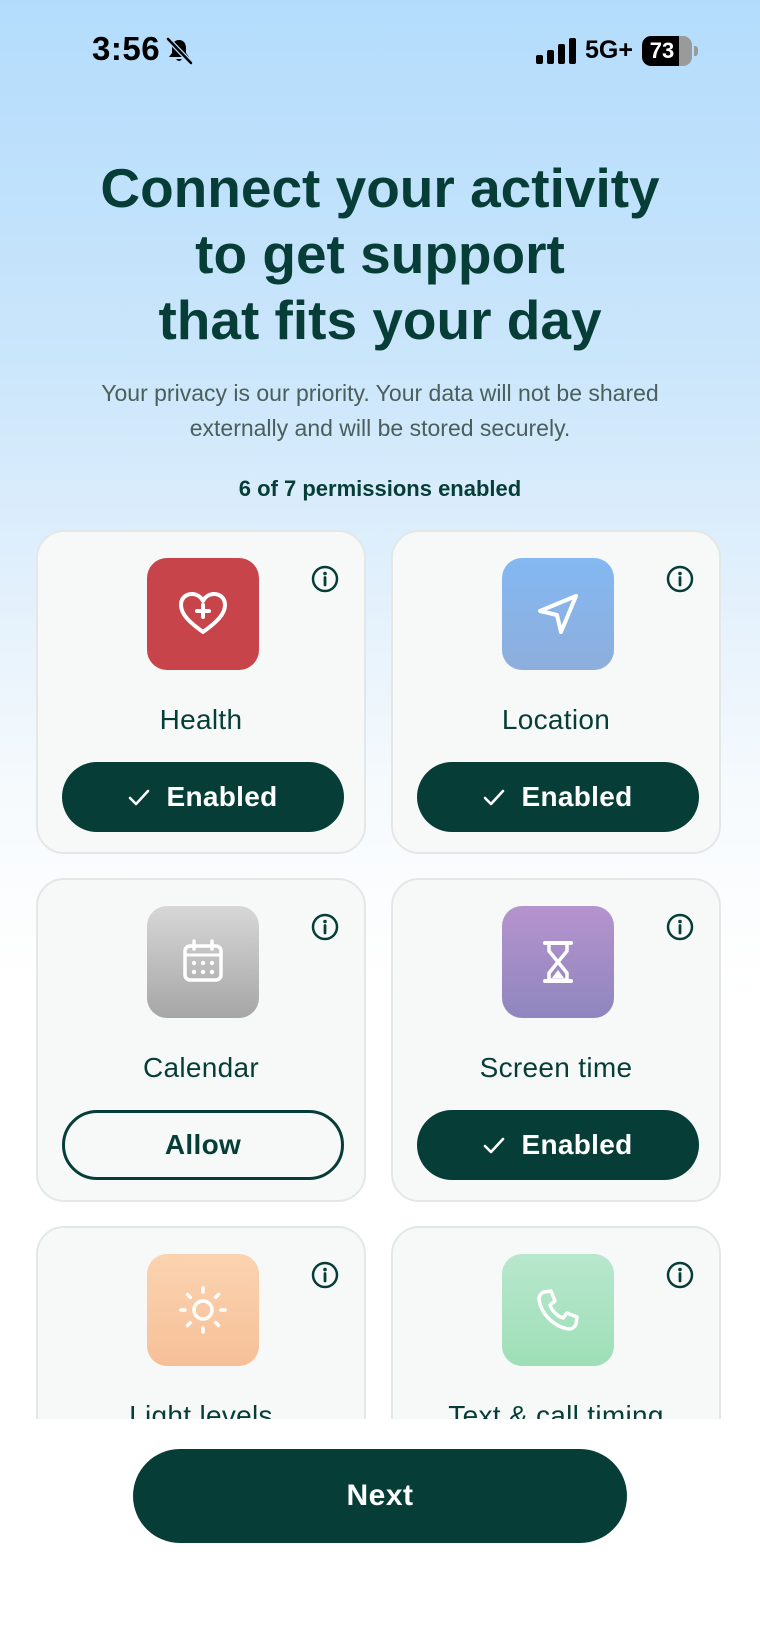 Image resolution: width=760 pixels, height=1647 pixels. What do you see at coordinates (380, 428) in the screenshot?
I see `privacy-note-line: externally and will be stored securely.` at bounding box center [380, 428].